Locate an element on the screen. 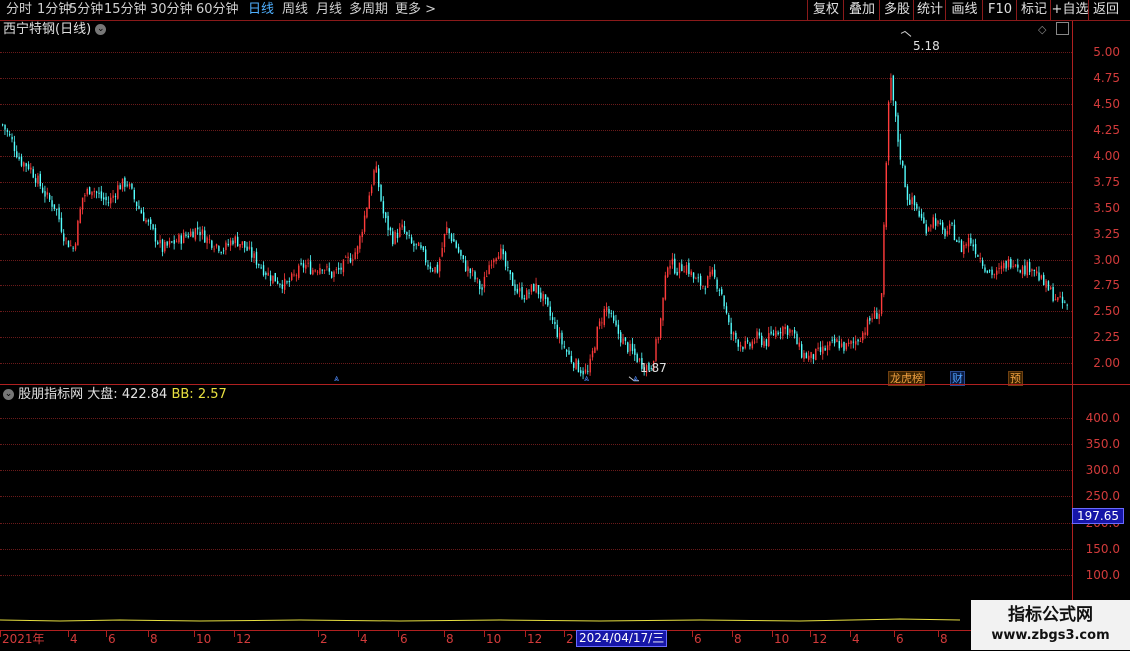 The image size is (1130, 651). statistics-button: 统计 is located at coordinates (929, 10).